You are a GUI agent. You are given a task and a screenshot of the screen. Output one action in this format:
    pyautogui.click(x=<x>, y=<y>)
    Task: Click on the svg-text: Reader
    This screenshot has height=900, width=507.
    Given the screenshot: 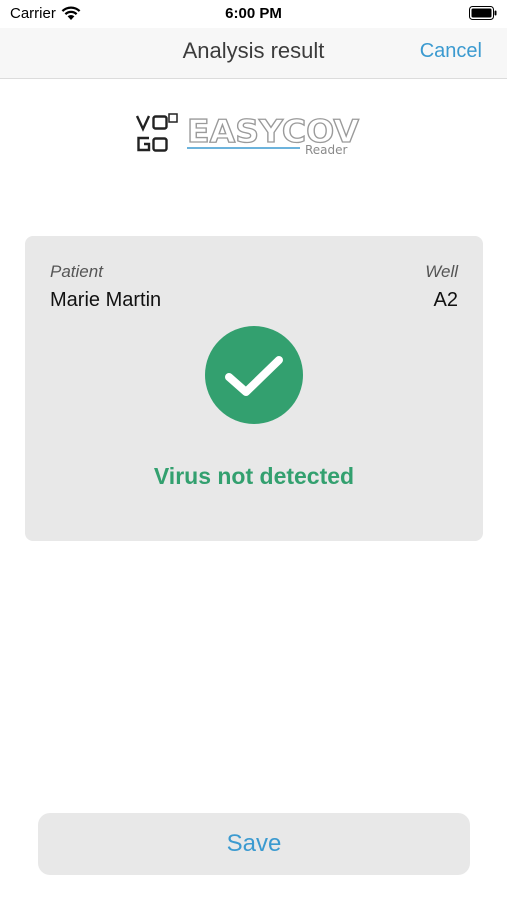 What is the action you would take?
    pyautogui.click(x=326, y=150)
    